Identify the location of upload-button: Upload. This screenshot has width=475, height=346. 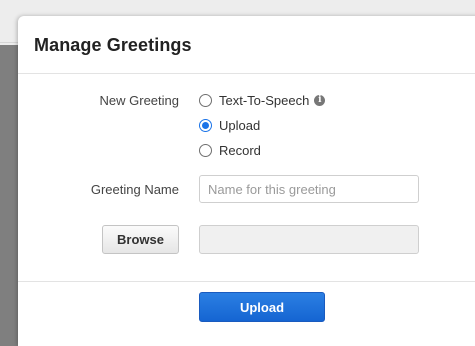
(262, 307).